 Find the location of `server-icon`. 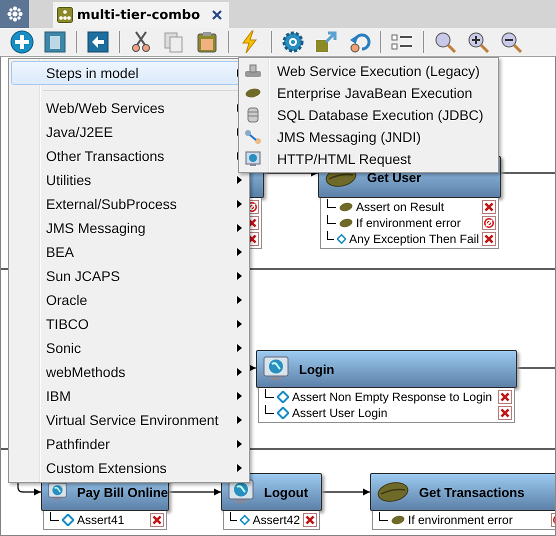

server-icon is located at coordinates (253, 71).